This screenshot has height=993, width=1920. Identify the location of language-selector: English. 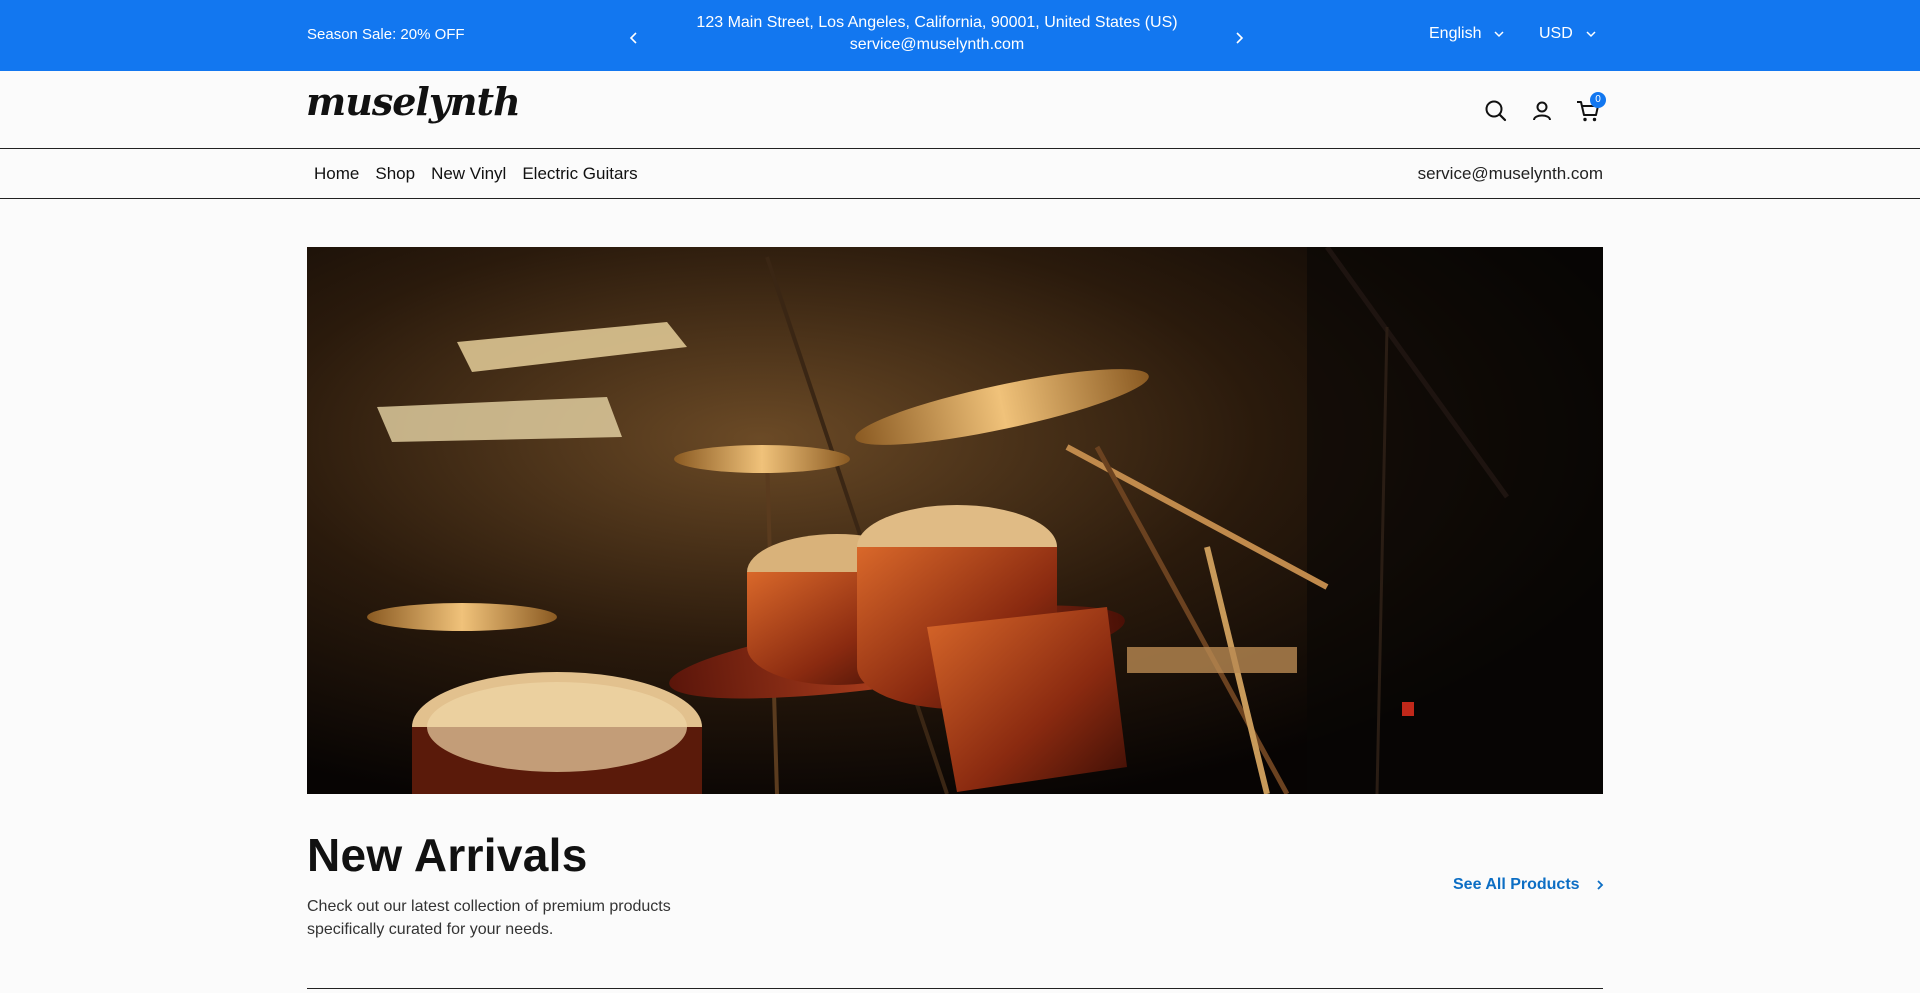
(1467, 34).